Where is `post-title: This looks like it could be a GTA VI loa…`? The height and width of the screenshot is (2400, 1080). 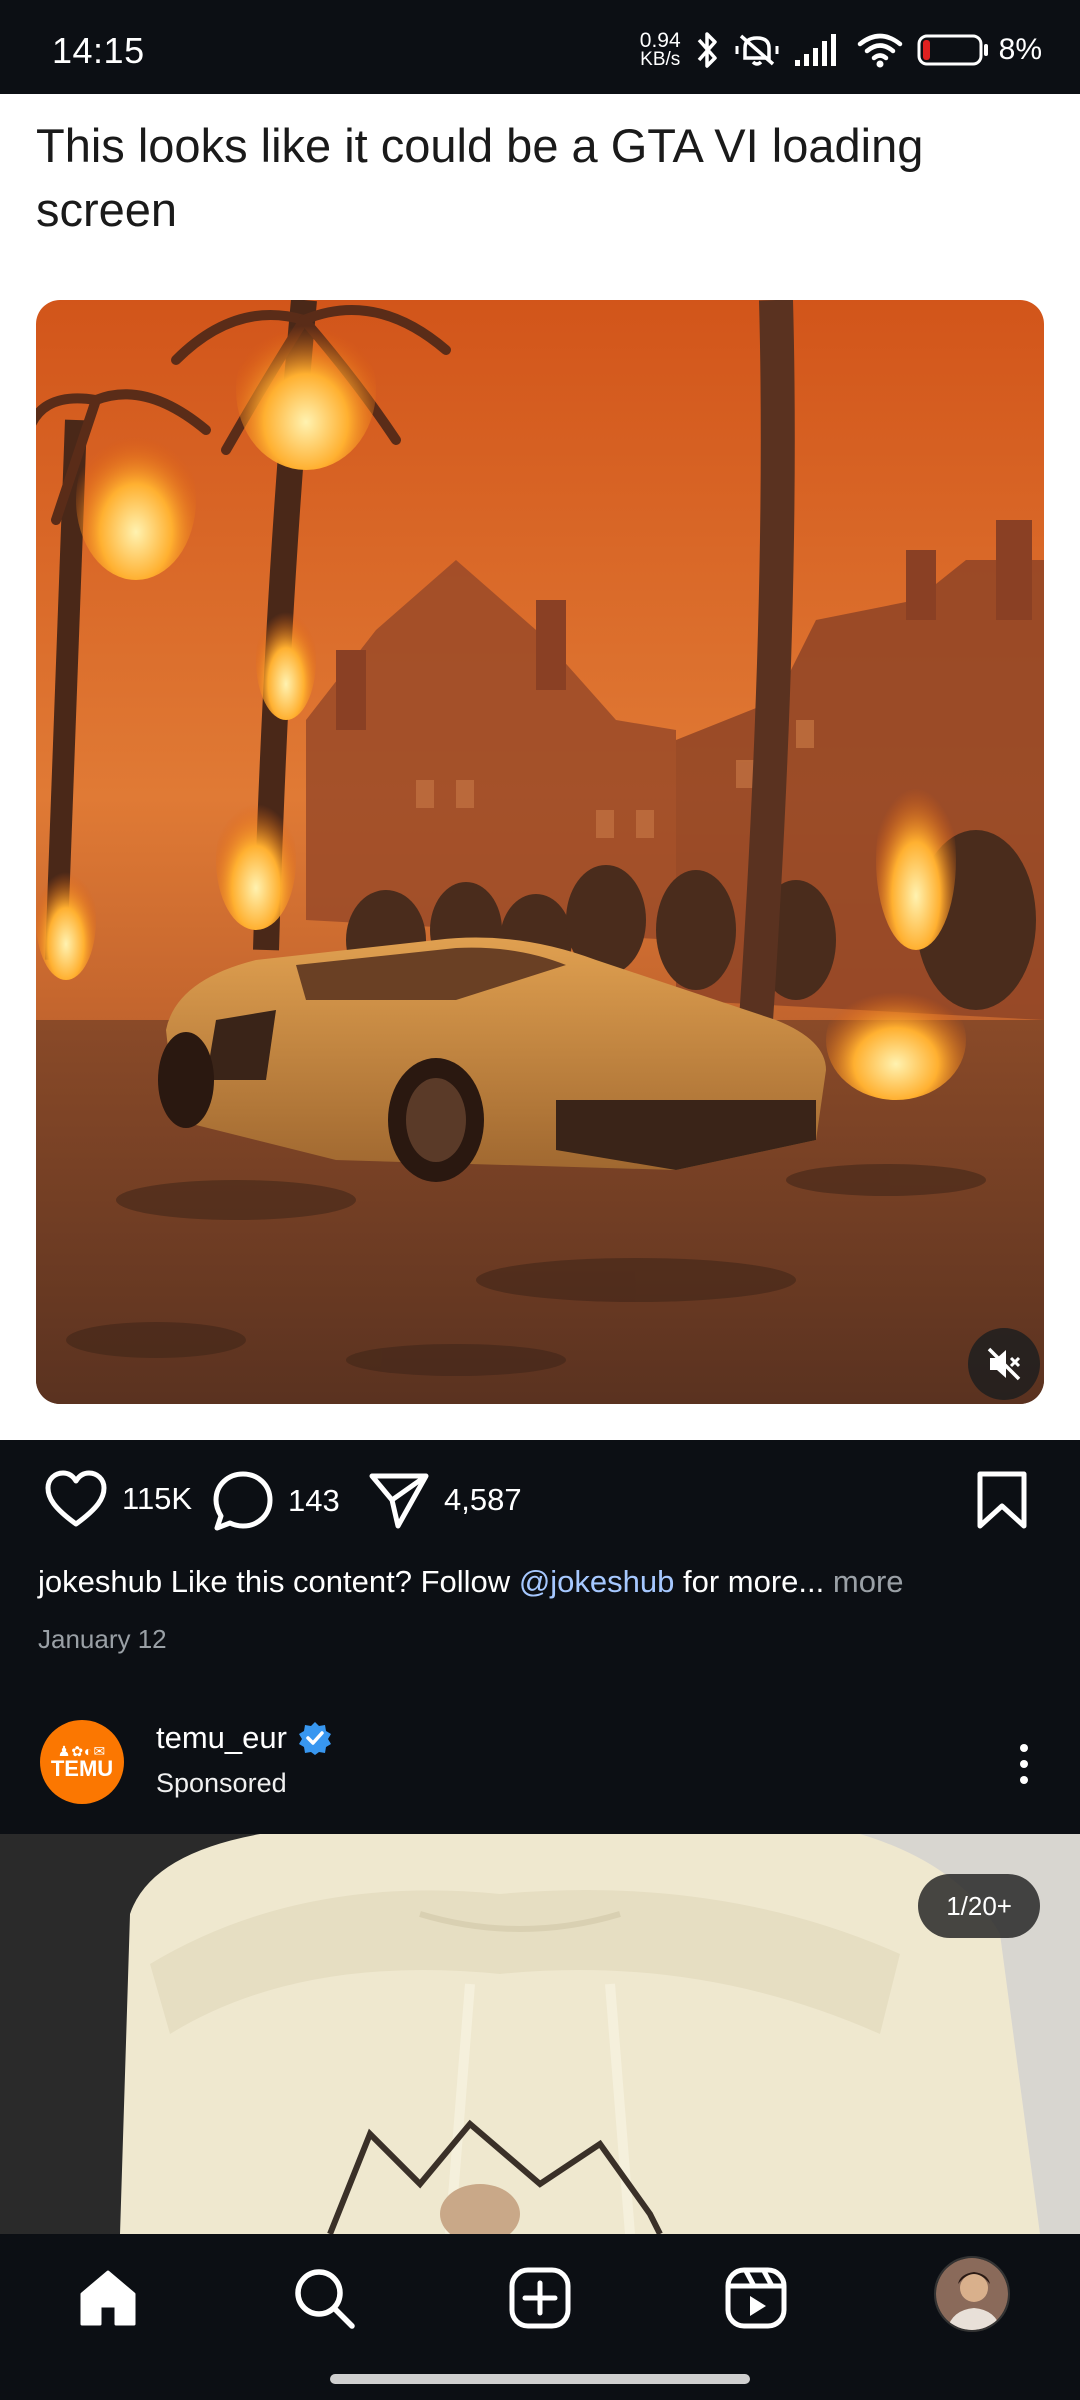 post-title: This looks like it could be a GTA VI loa… is located at coordinates (480, 177).